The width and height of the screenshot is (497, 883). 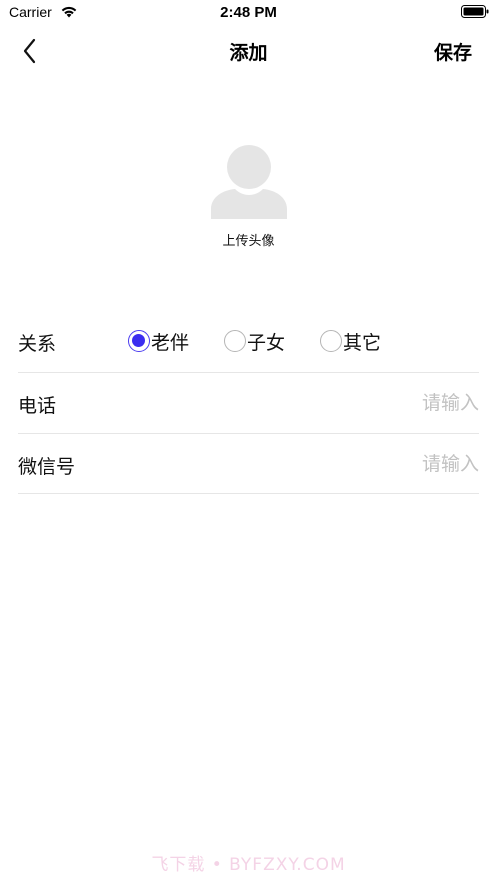 I want to click on clock-time: 2:48 PM, so click(x=248, y=12).